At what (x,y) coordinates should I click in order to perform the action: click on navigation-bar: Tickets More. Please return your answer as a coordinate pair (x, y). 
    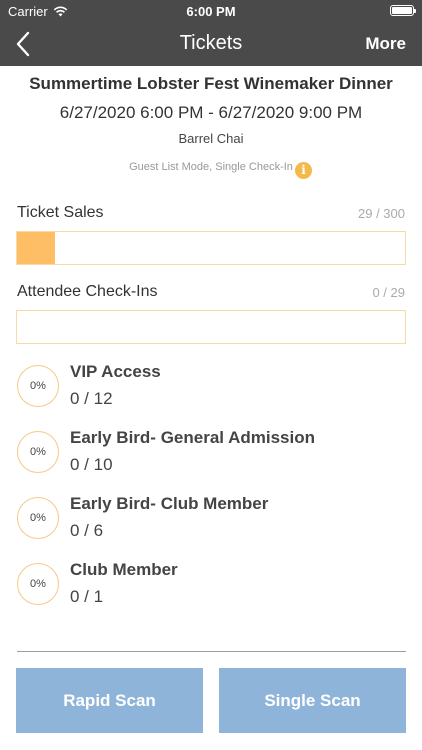
    Looking at the image, I should click on (211, 44).